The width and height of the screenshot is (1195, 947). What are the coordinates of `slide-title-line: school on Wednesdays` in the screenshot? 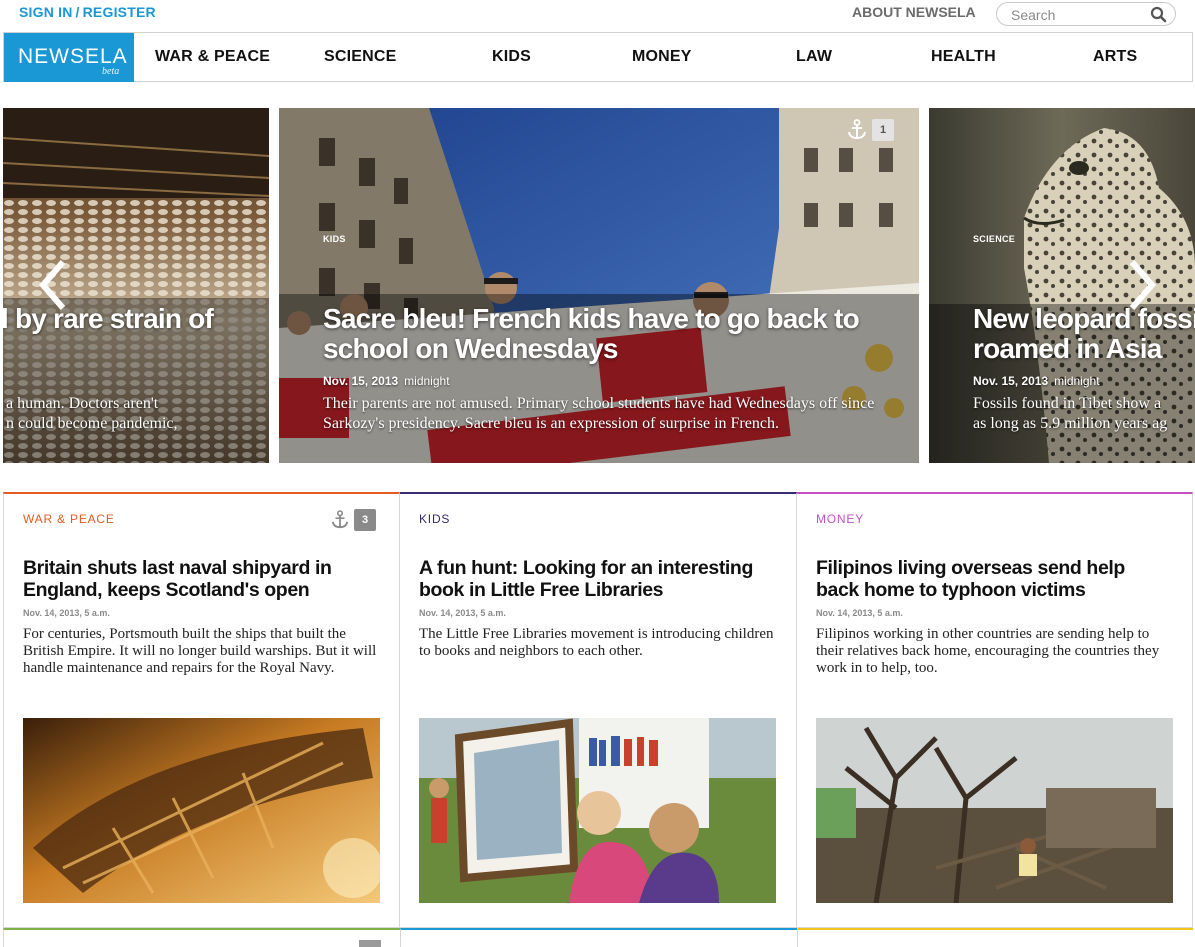 It's located at (470, 349).